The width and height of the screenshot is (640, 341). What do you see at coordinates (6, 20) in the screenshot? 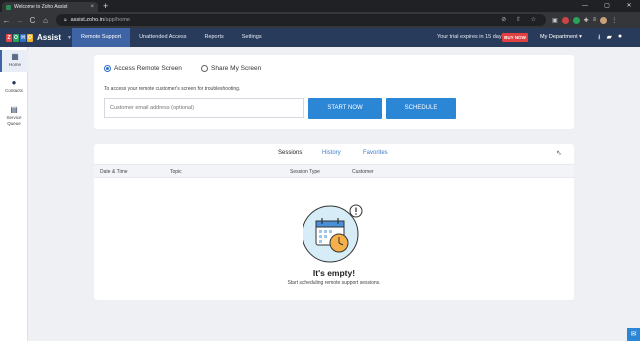
I see `back-button: ←` at bounding box center [6, 20].